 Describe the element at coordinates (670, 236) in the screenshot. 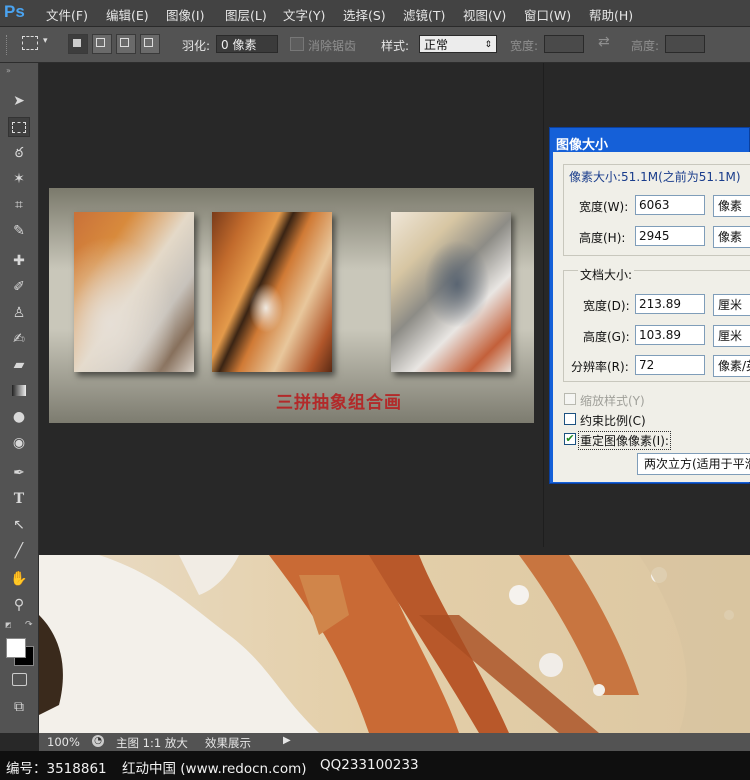

I see `height-input: 2945` at that location.